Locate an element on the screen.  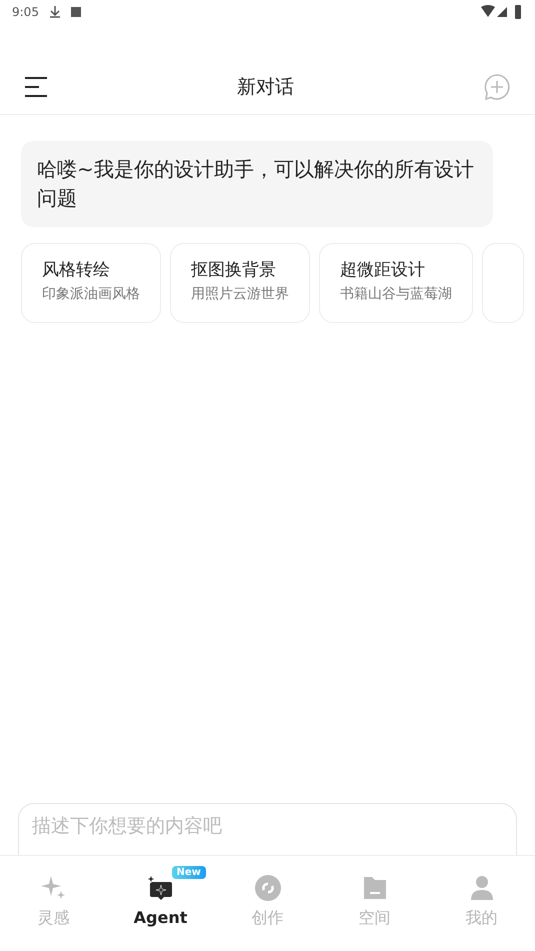
suggestion-card: 超微距设计 书籍山谷与蓝莓湖 is located at coordinates (396, 283).